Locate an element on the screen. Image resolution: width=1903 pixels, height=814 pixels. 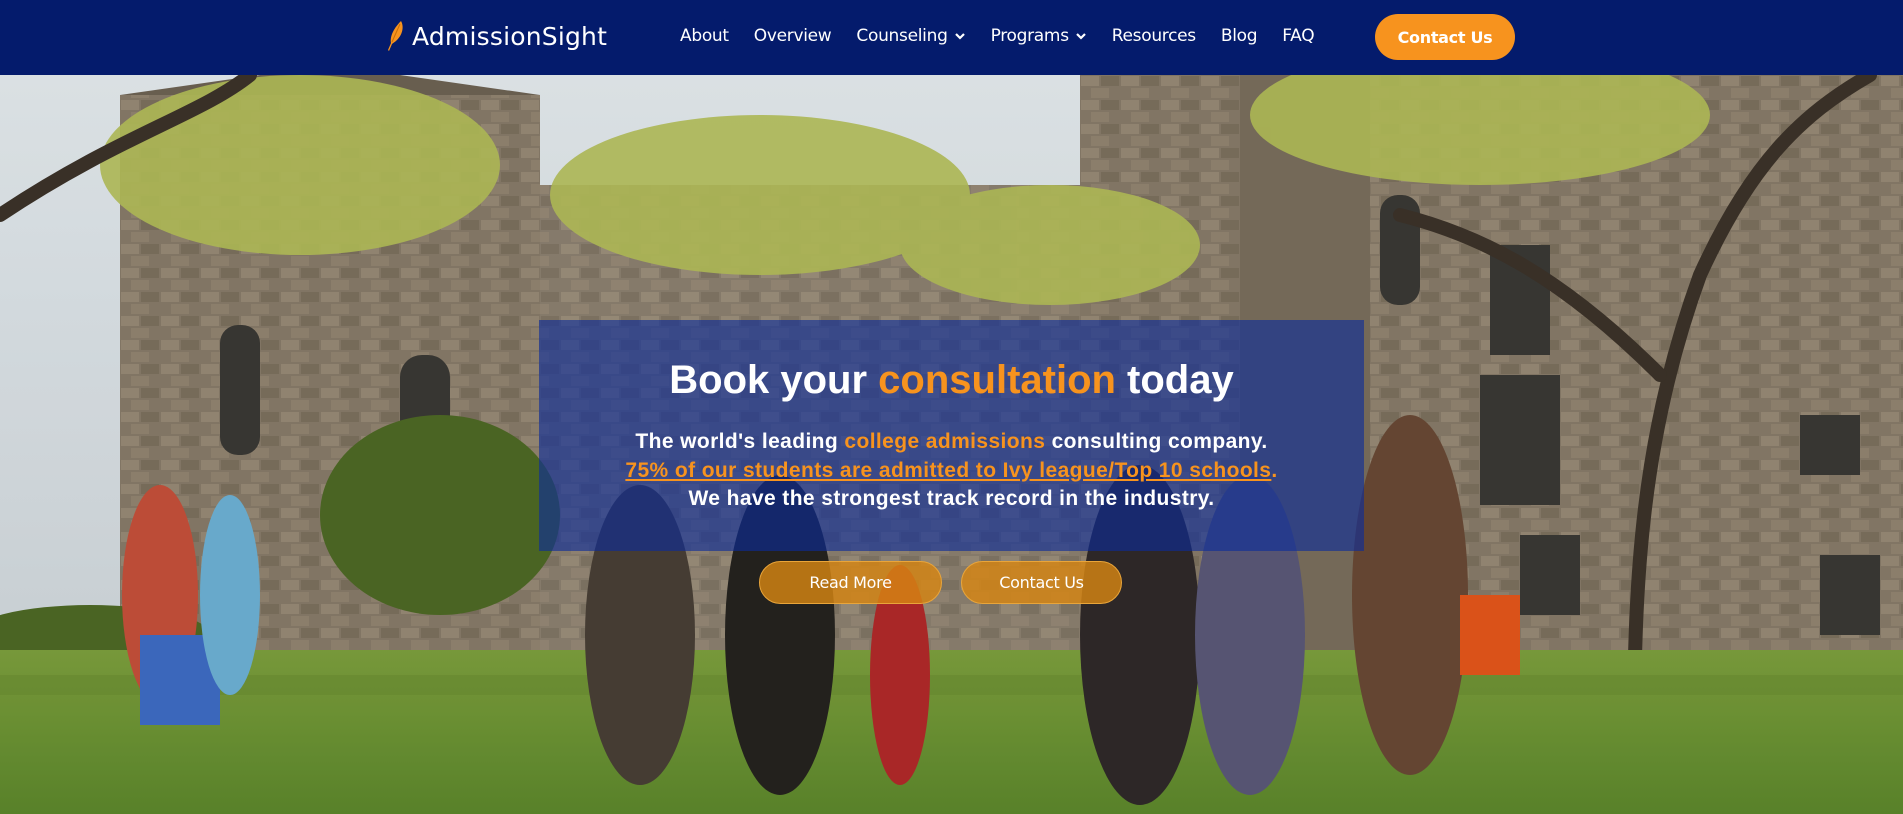
hero-headline: Book your consultation today is located at coordinates (951, 380).